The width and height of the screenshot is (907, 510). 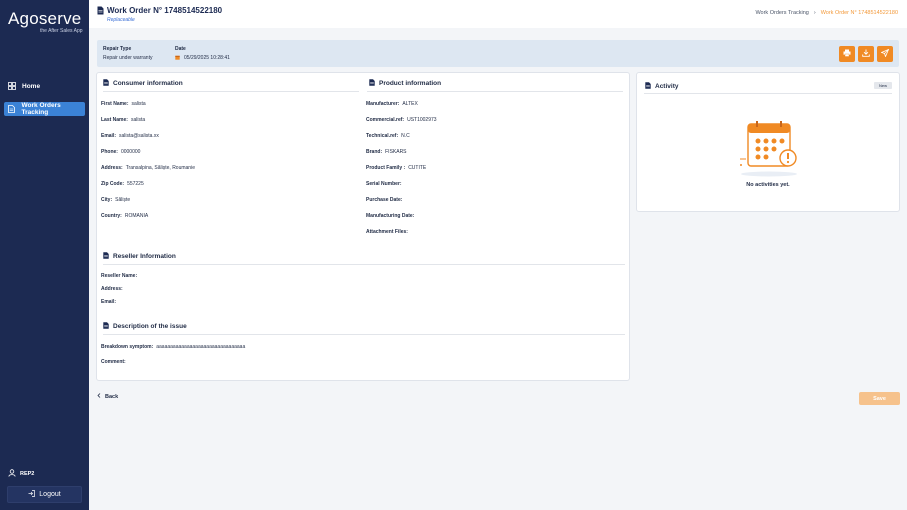 I want to click on field-last-name: Last Name: salista, so click(x=123, y=120).